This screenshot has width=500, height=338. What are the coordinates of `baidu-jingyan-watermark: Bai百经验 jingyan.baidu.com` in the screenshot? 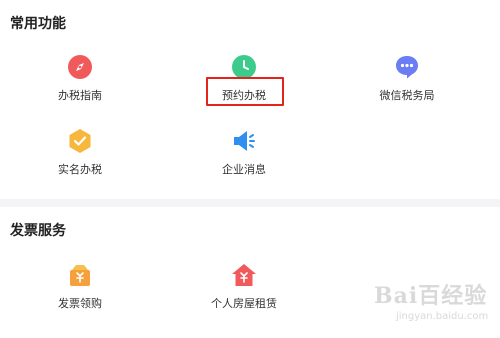 It's located at (433, 302).